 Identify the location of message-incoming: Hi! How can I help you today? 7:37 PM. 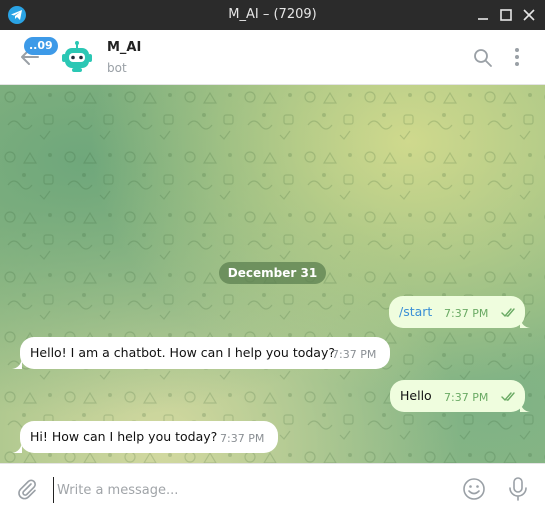
(149, 437).